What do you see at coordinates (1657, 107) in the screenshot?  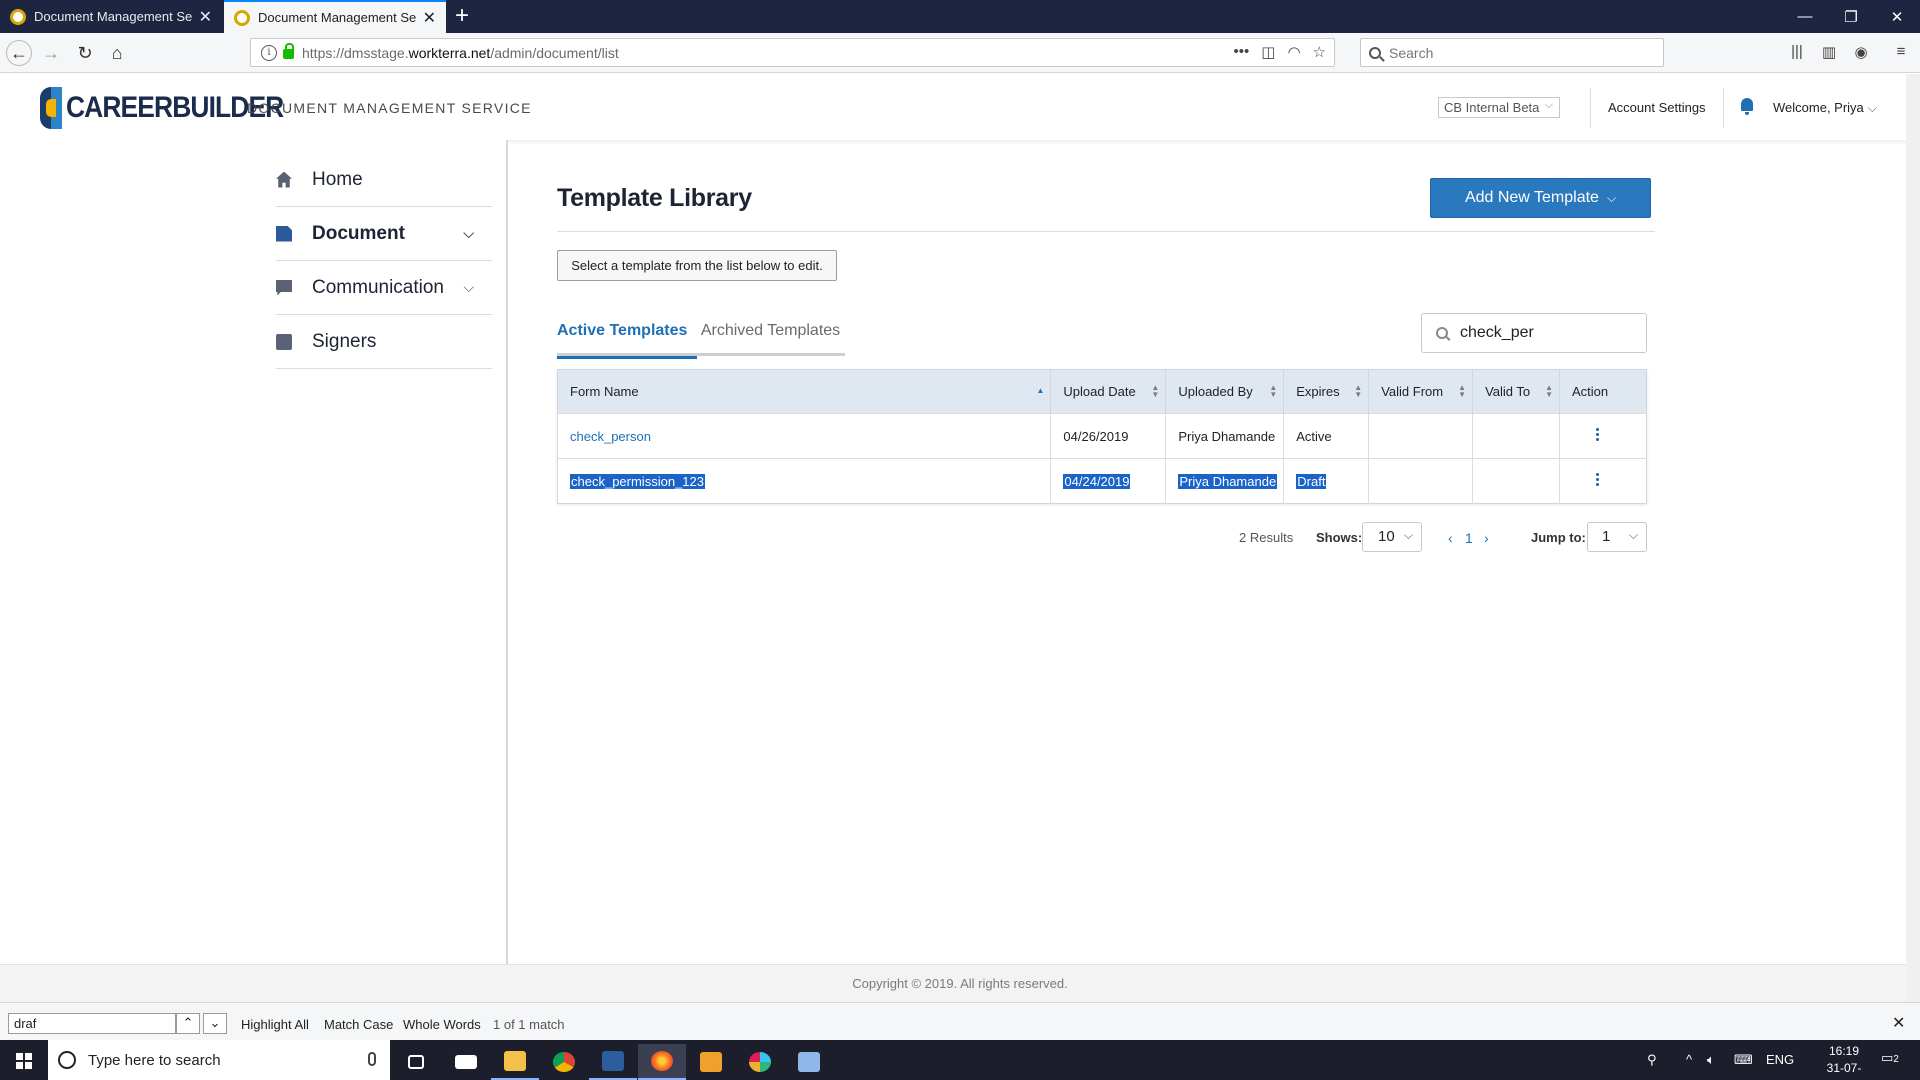 I see `account-settings-link: Account Settings` at bounding box center [1657, 107].